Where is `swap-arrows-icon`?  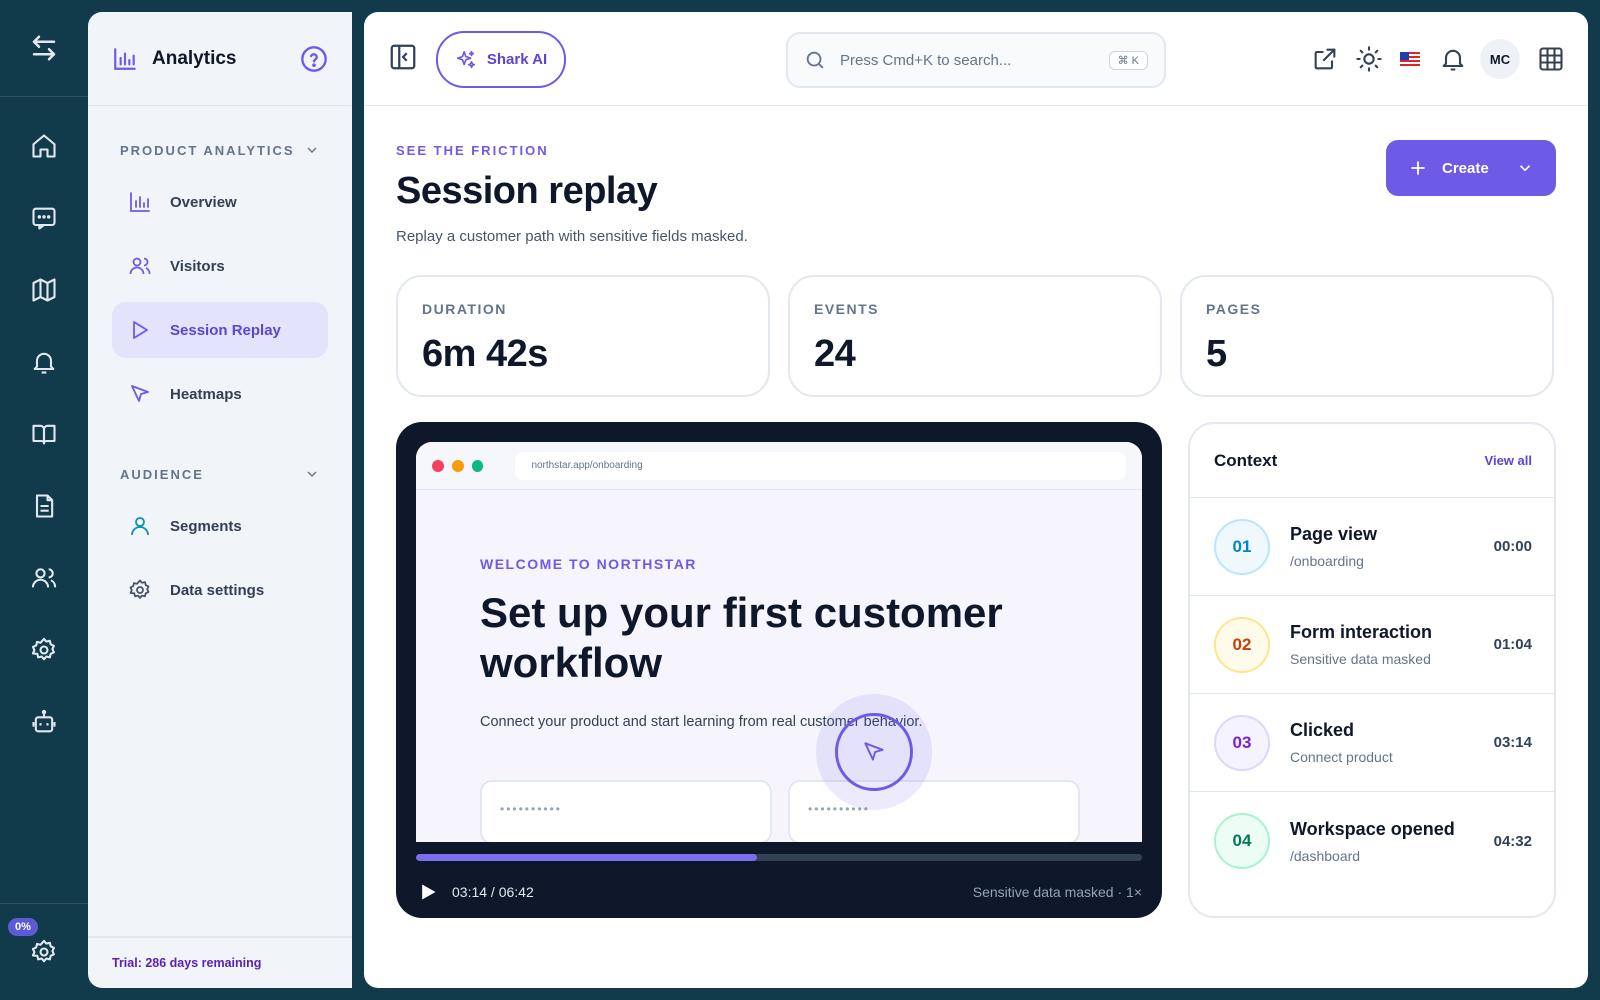 swap-arrows-icon is located at coordinates (44, 48).